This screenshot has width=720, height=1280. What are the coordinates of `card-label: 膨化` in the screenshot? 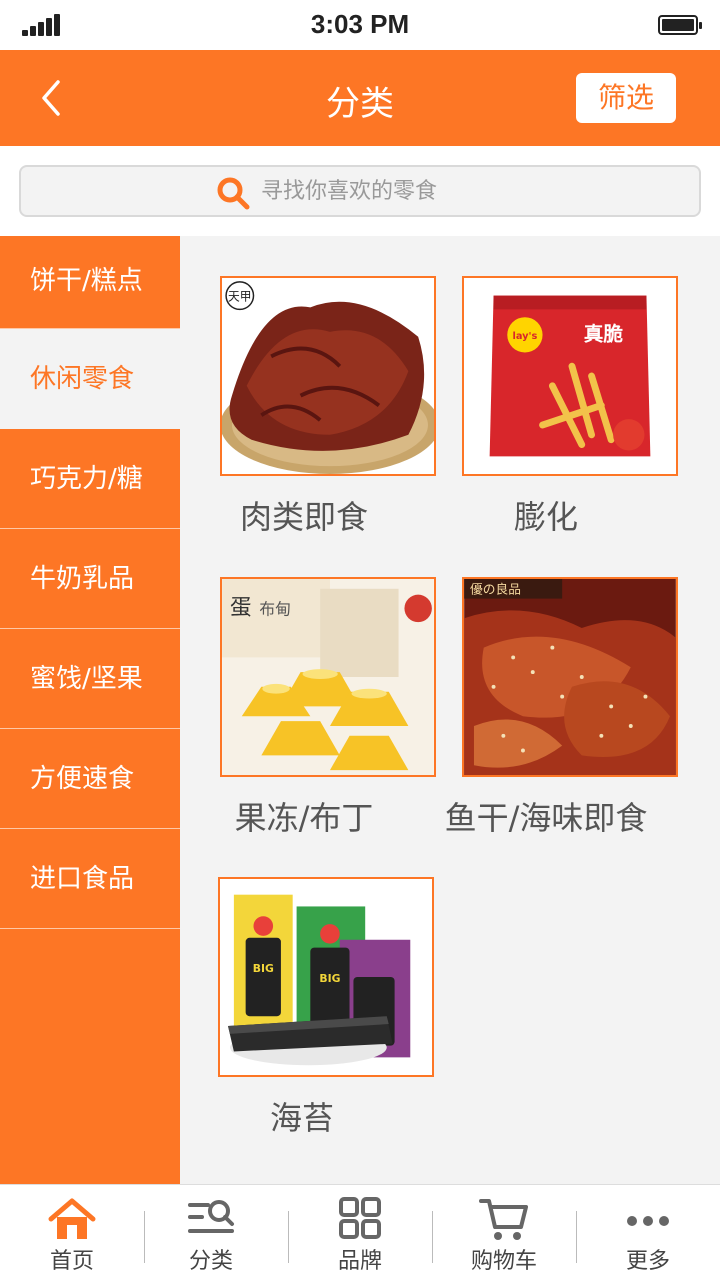 It's located at (545, 517).